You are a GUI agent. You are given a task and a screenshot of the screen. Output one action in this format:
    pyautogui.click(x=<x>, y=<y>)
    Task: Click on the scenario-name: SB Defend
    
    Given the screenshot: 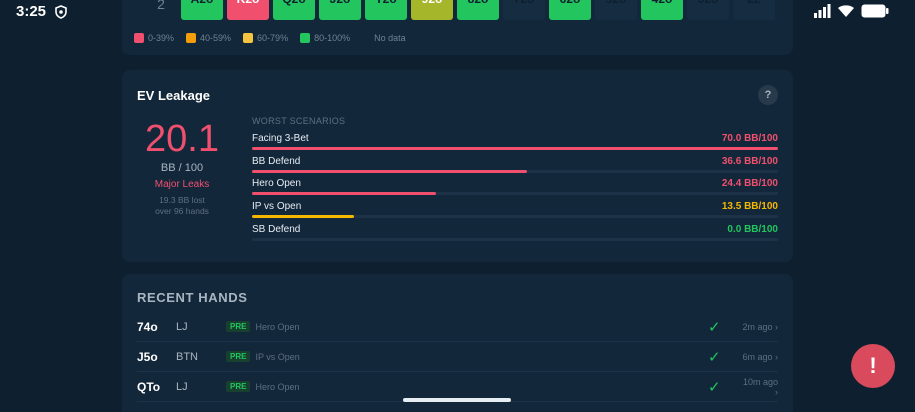 What is the action you would take?
    pyautogui.click(x=276, y=229)
    